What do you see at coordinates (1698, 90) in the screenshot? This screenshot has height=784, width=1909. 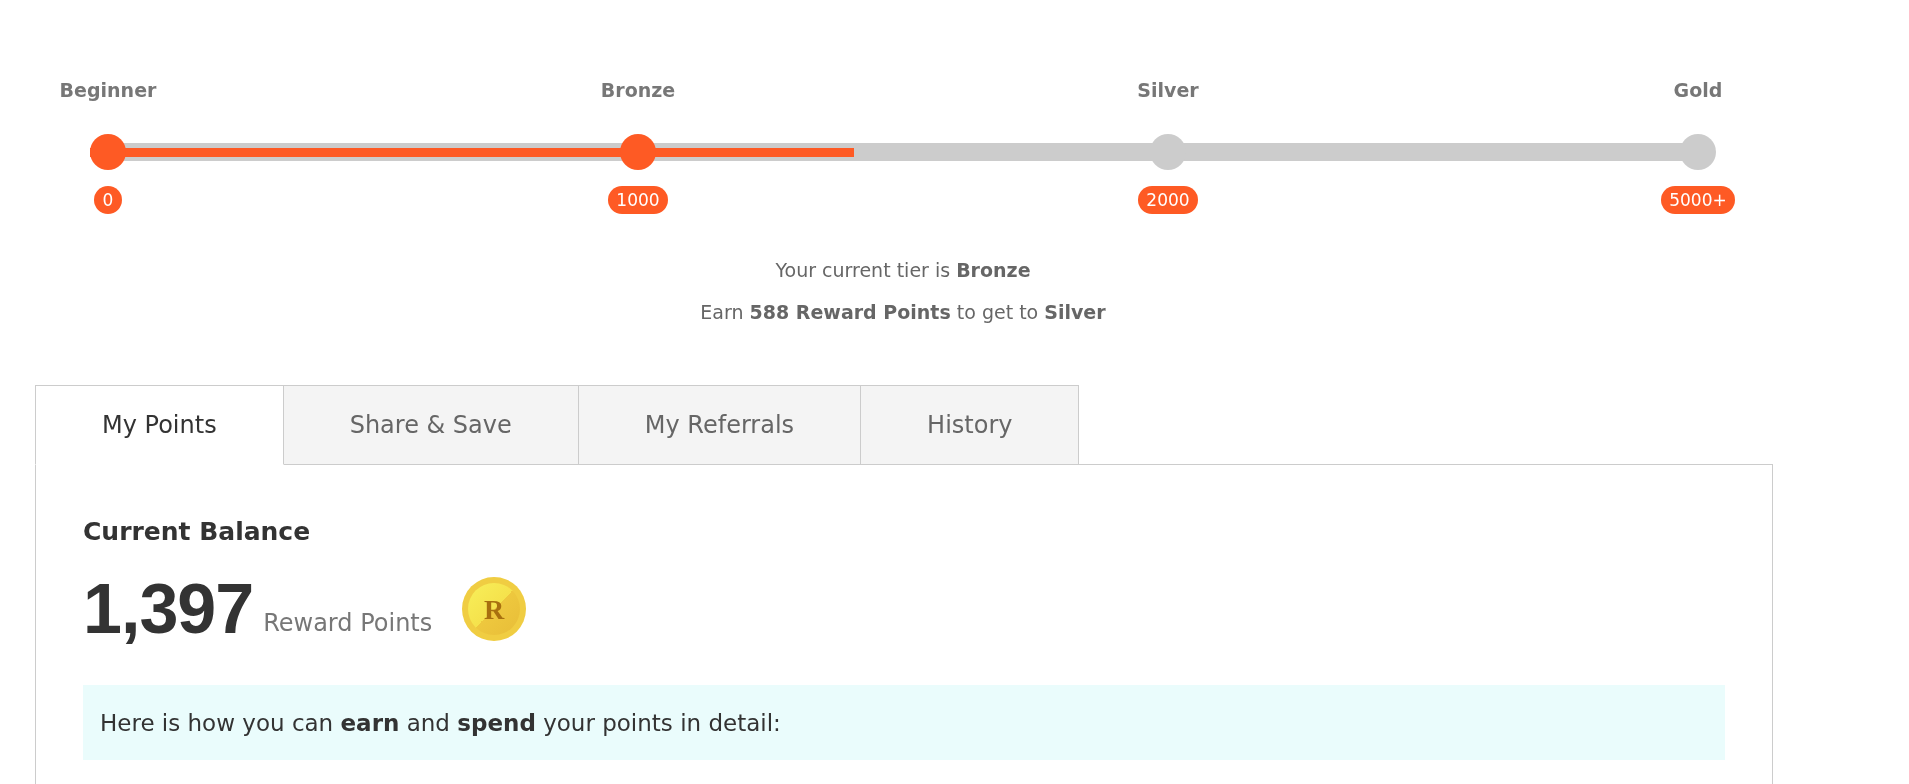 I see `tier-label: Gold` at bounding box center [1698, 90].